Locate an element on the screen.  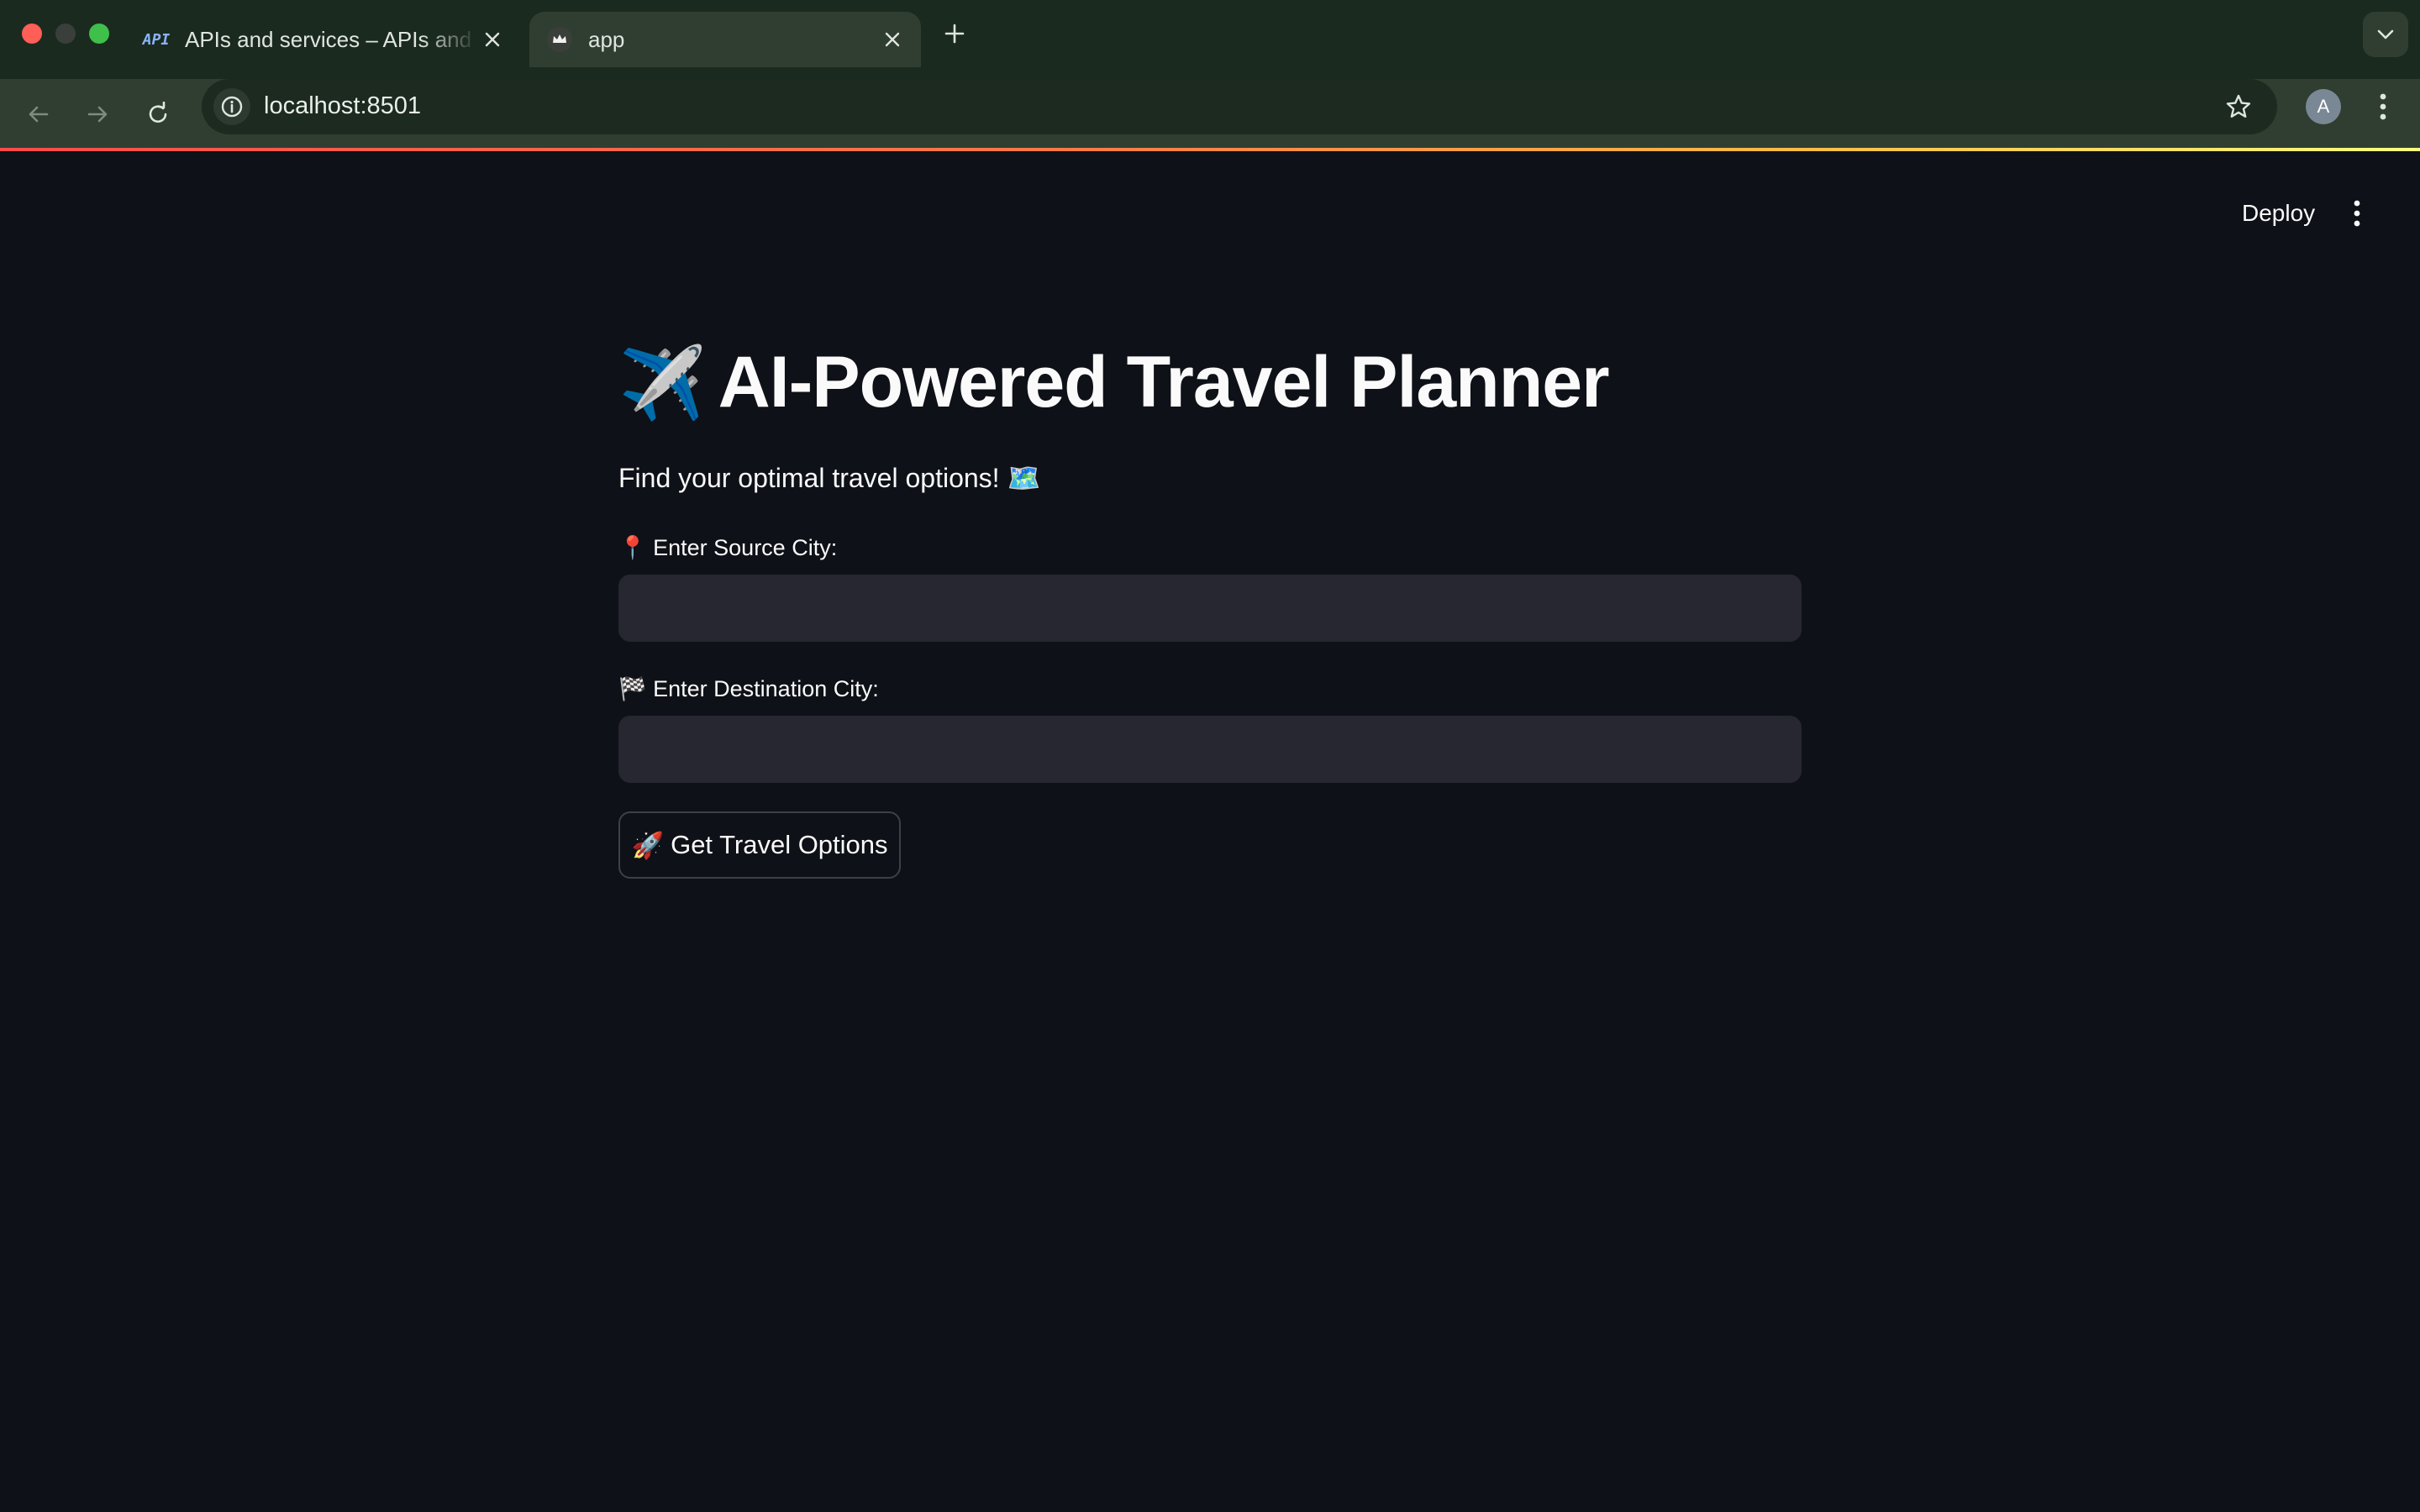
forward-arrow-icon is located at coordinates (97, 114).